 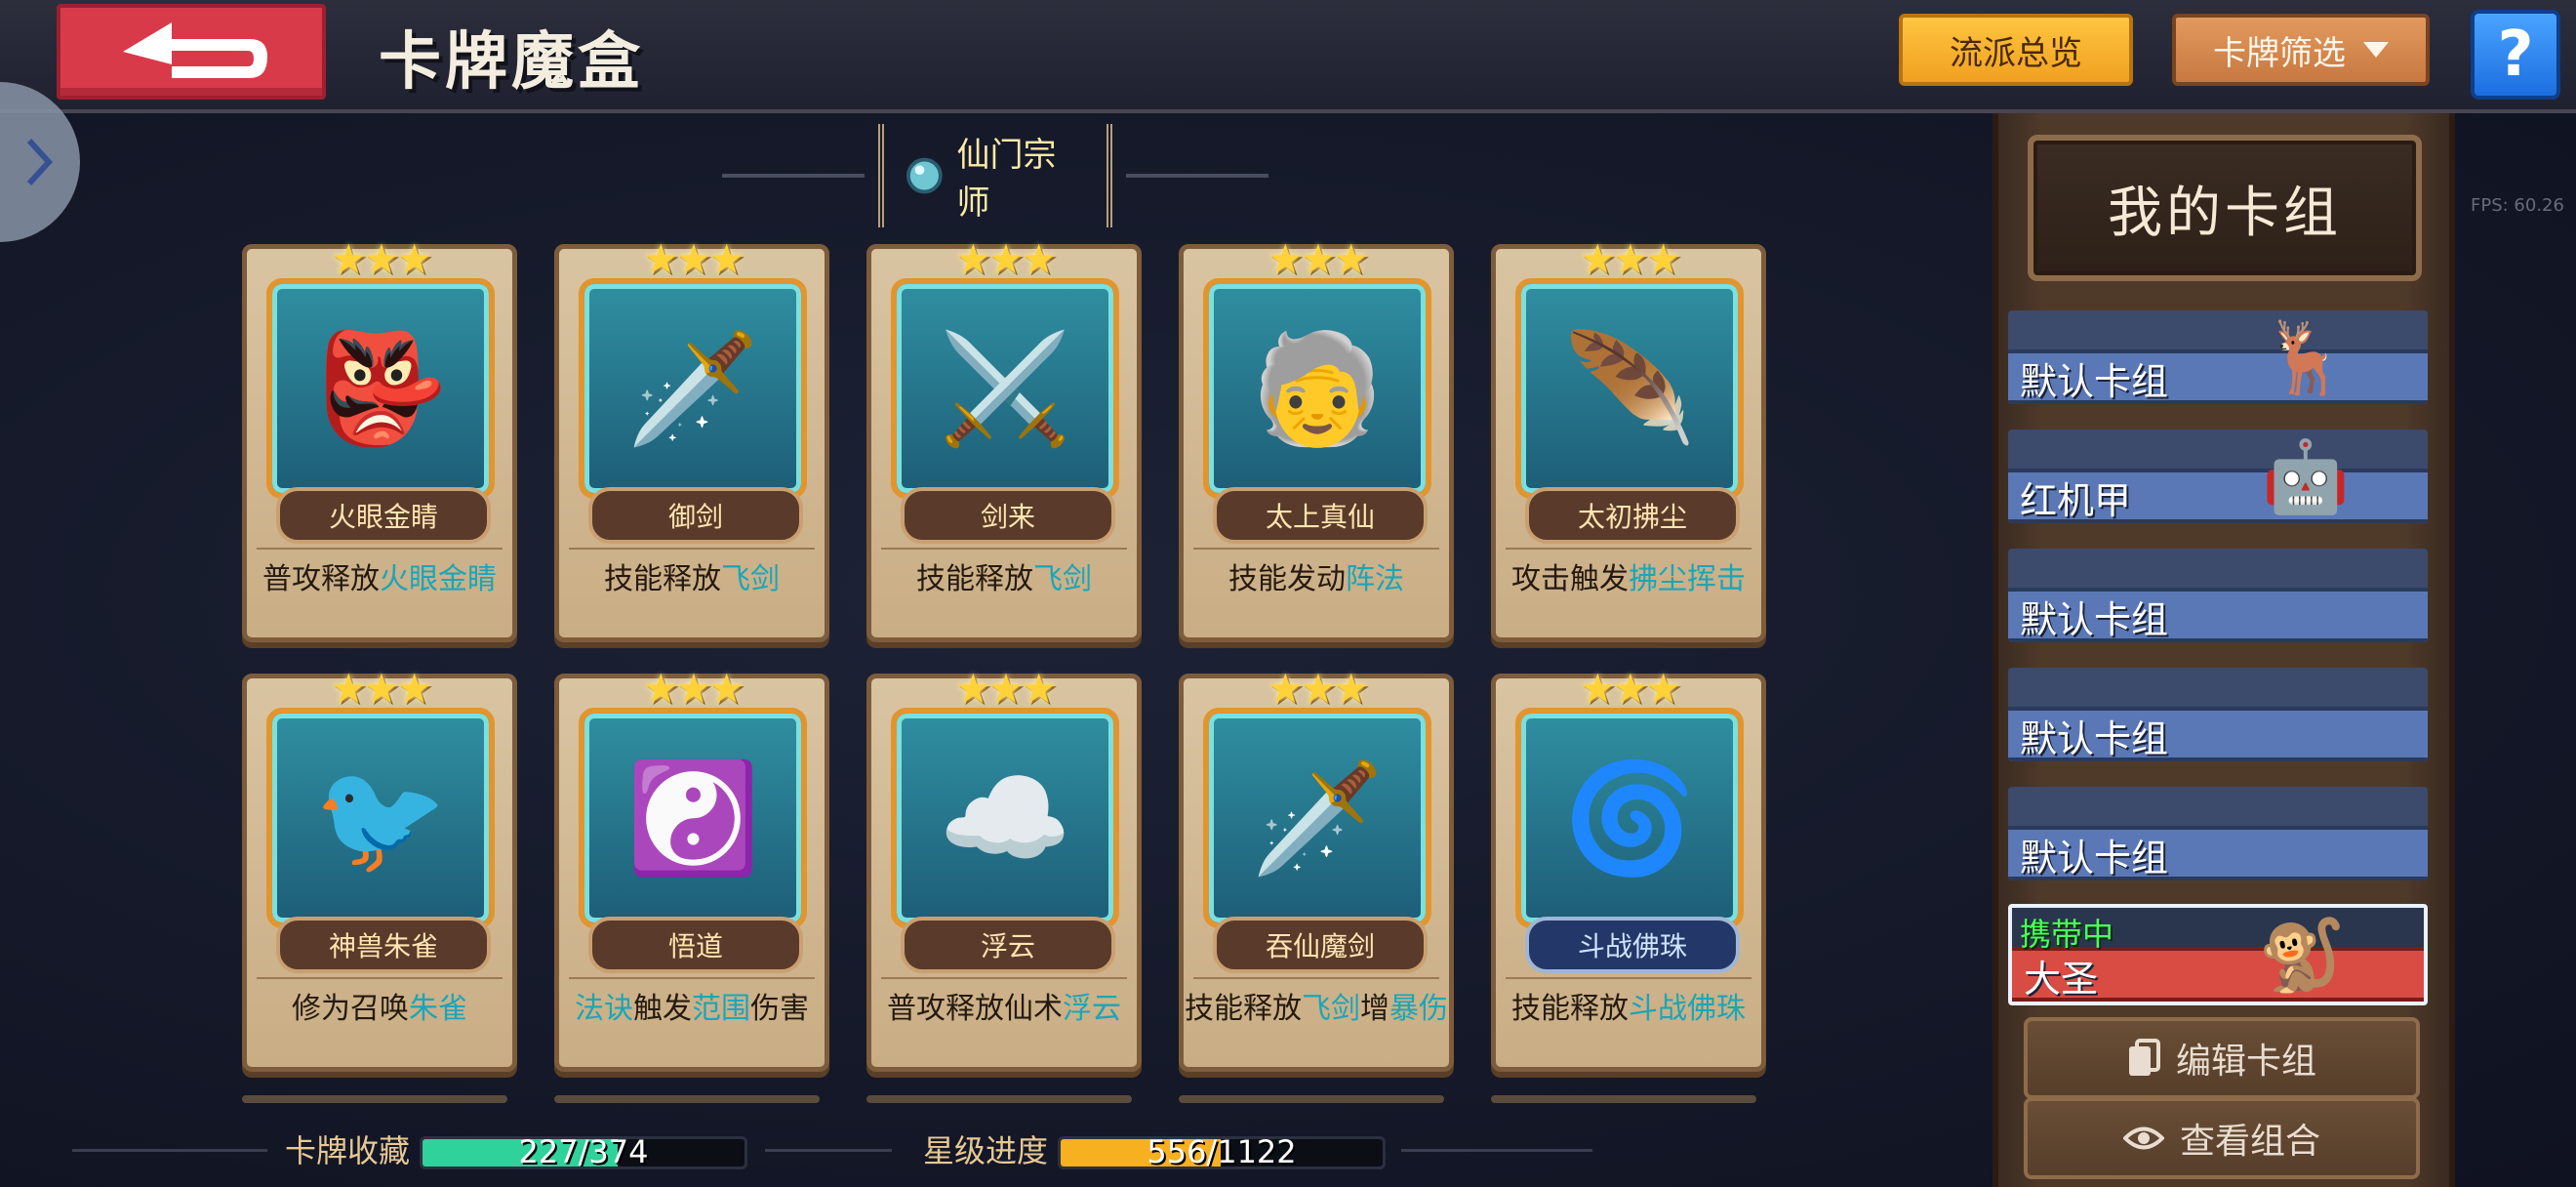 What do you see at coordinates (2016, 50) in the screenshot?
I see `school-overview-button: 流派总览` at bounding box center [2016, 50].